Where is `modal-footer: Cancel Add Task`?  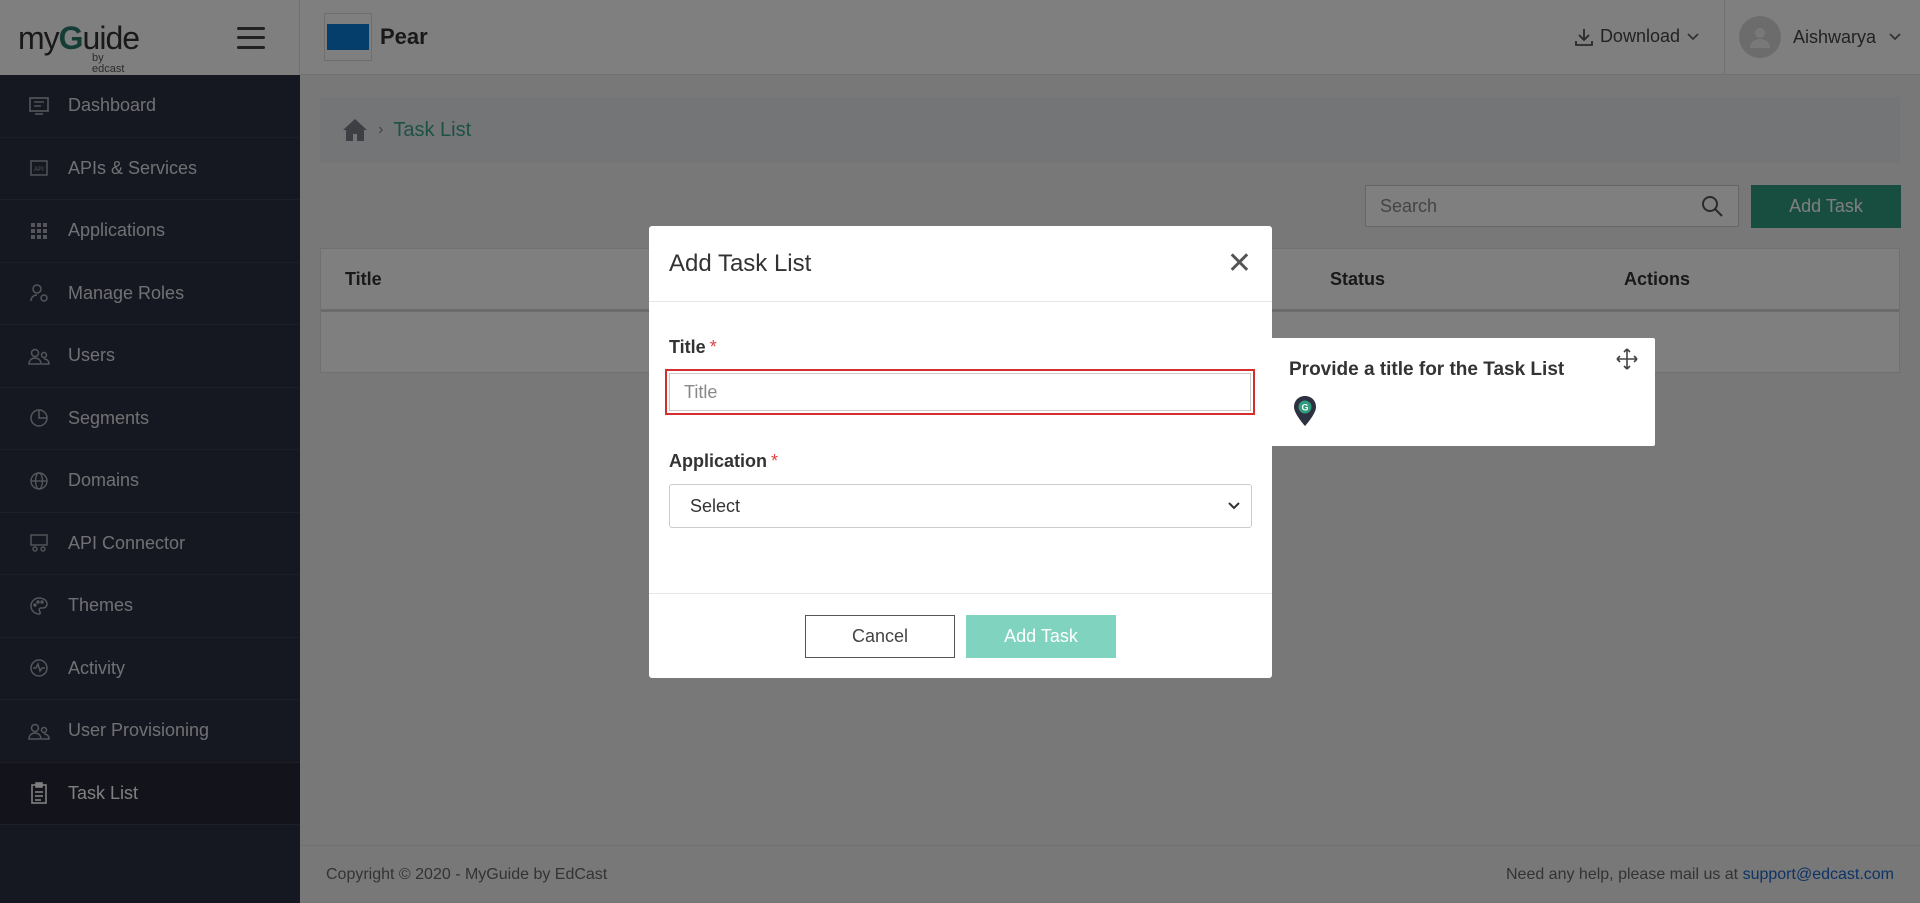 modal-footer: Cancel Add Task is located at coordinates (960, 635).